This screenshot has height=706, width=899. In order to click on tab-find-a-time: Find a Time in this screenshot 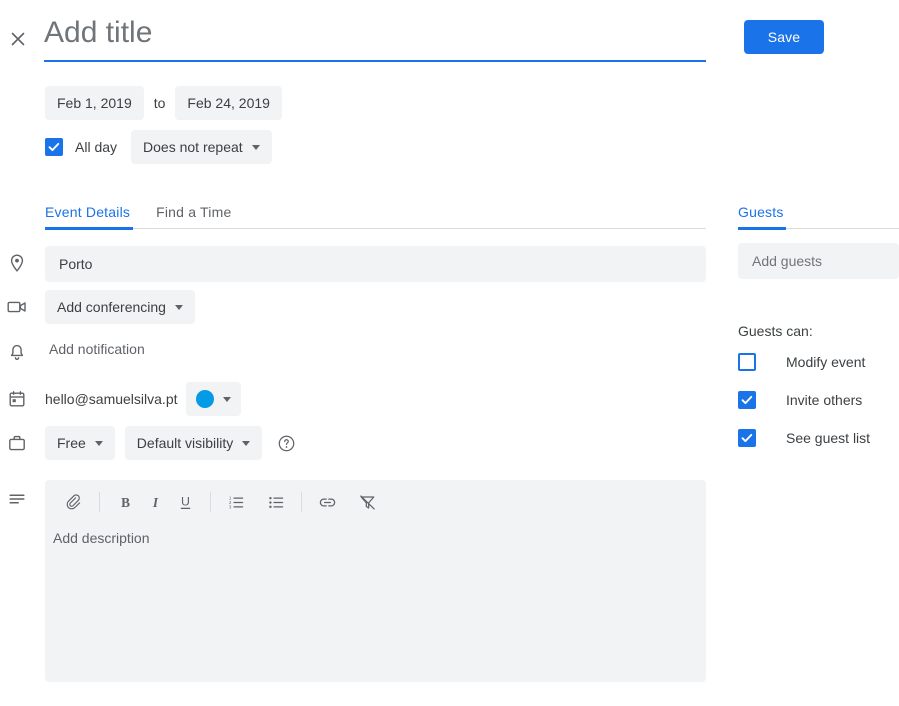, I will do `click(193, 216)`.